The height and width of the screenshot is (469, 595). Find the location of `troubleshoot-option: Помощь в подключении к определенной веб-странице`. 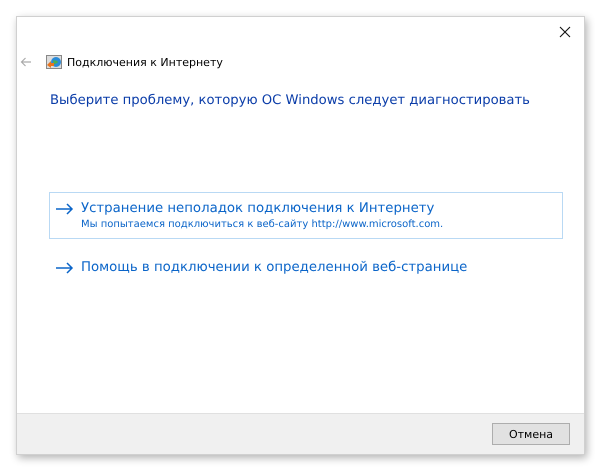

troubleshoot-option: Помощь в подключении к определенной веб-странице is located at coordinates (306, 267).